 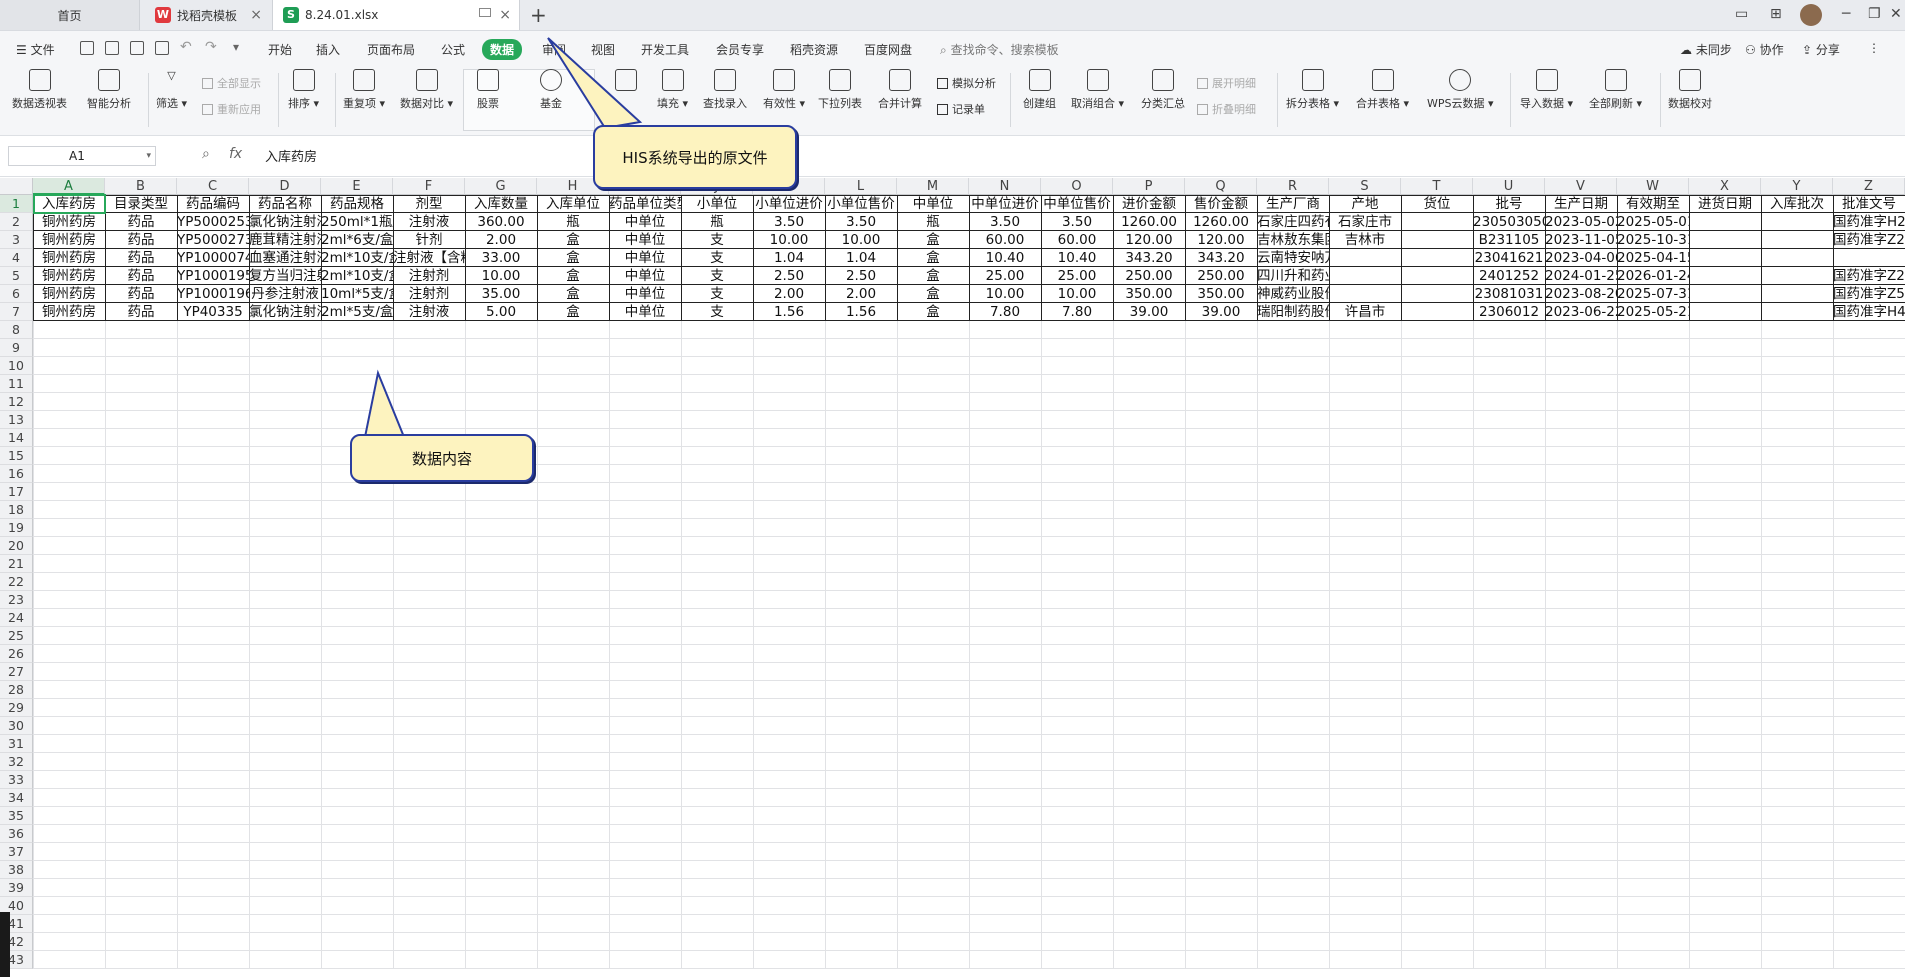 I want to click on menu-developer: 开发工具, so click(x=665, y=49).